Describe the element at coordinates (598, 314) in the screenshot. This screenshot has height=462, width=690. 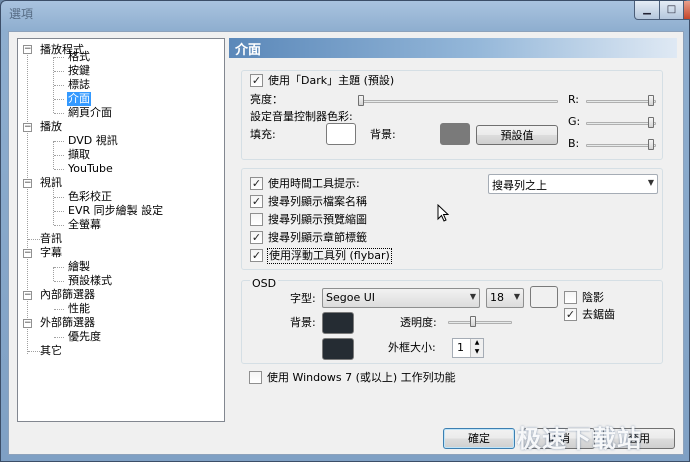
I see `antialias-label: 去鋸齒` at that location.